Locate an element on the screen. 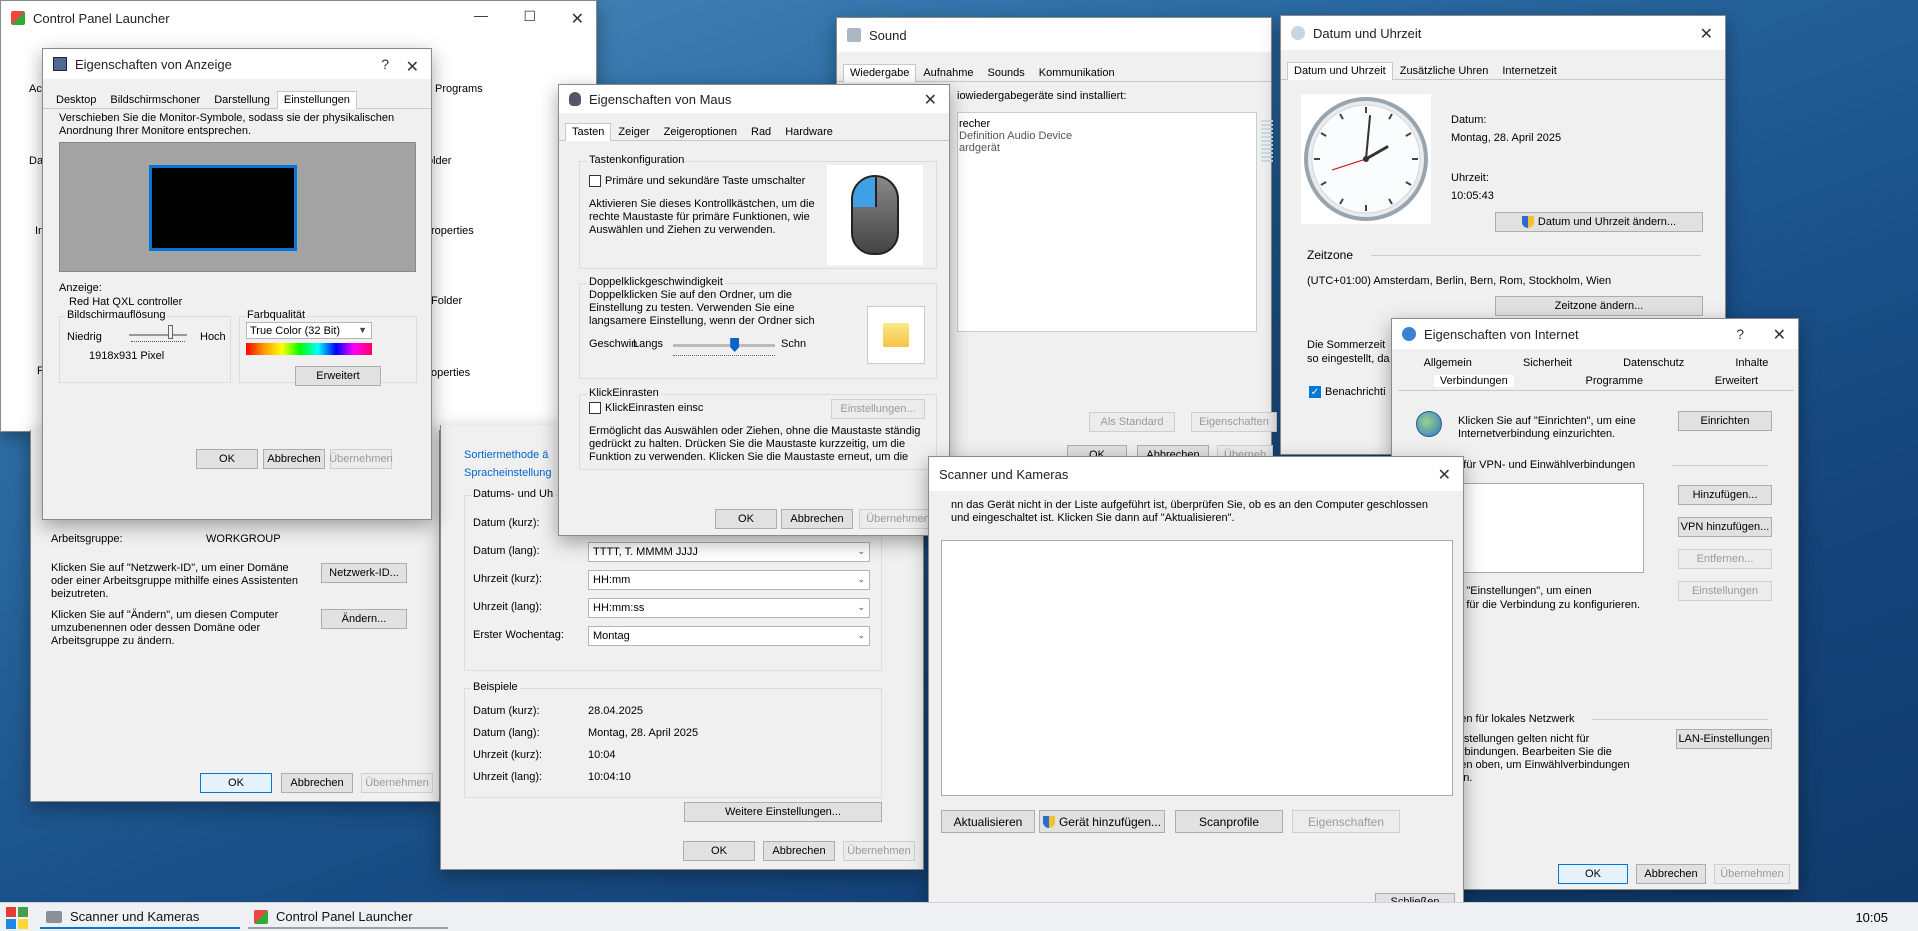 Image resolution: width=1918 pixels, height=931 pixels. properties-item: roperties is located at coordinates (452, 231).